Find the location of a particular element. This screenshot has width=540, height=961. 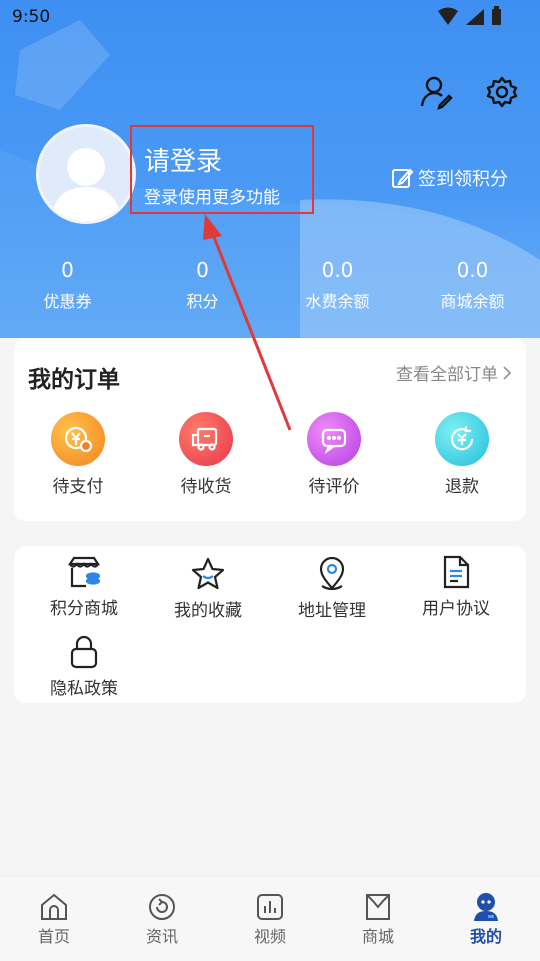

service-user-agreement: 用户协议 is located at coordinates (456, 586).